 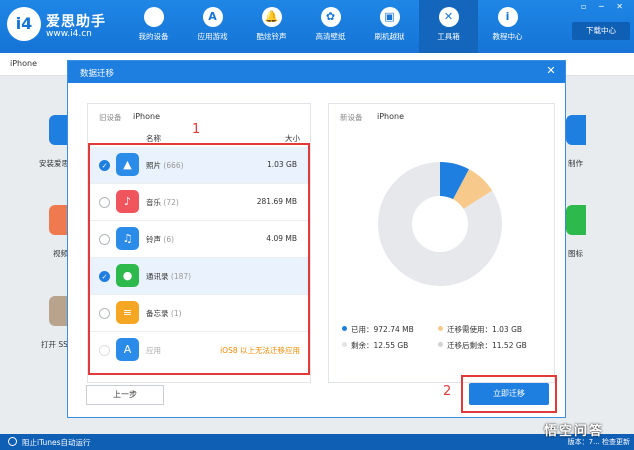 What do you see at coordinates (575, 163) in the screenshot?
I see `make-label: 制作` at bounding box center [575, 163].